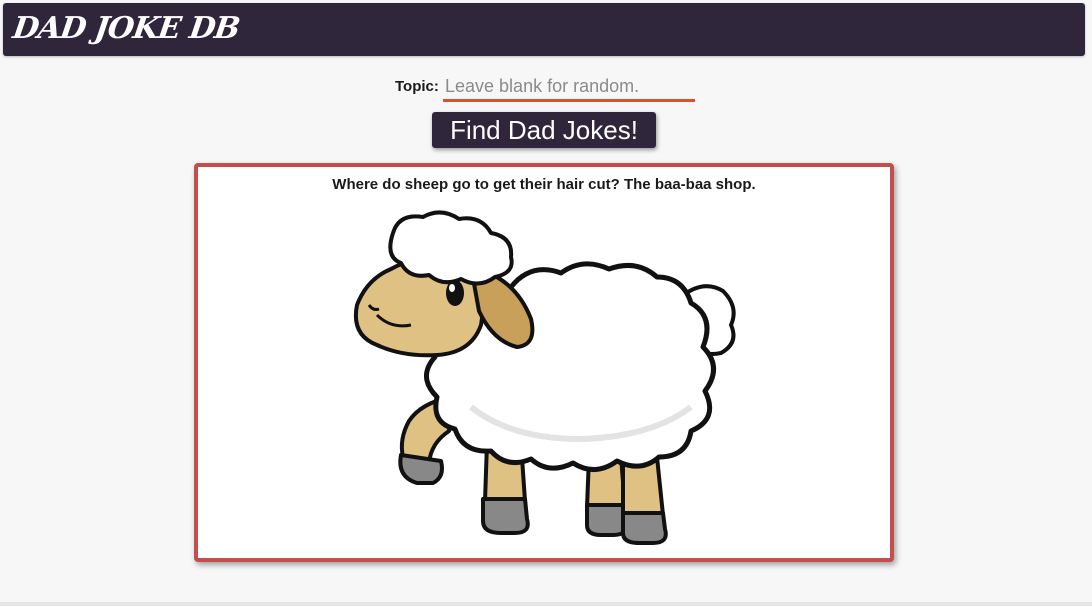 The image size is (1092, 606). What do you see at coordinates (546, 604) in the screenshot?
I see `page-bottom-border` at bounding box center [546, 604].